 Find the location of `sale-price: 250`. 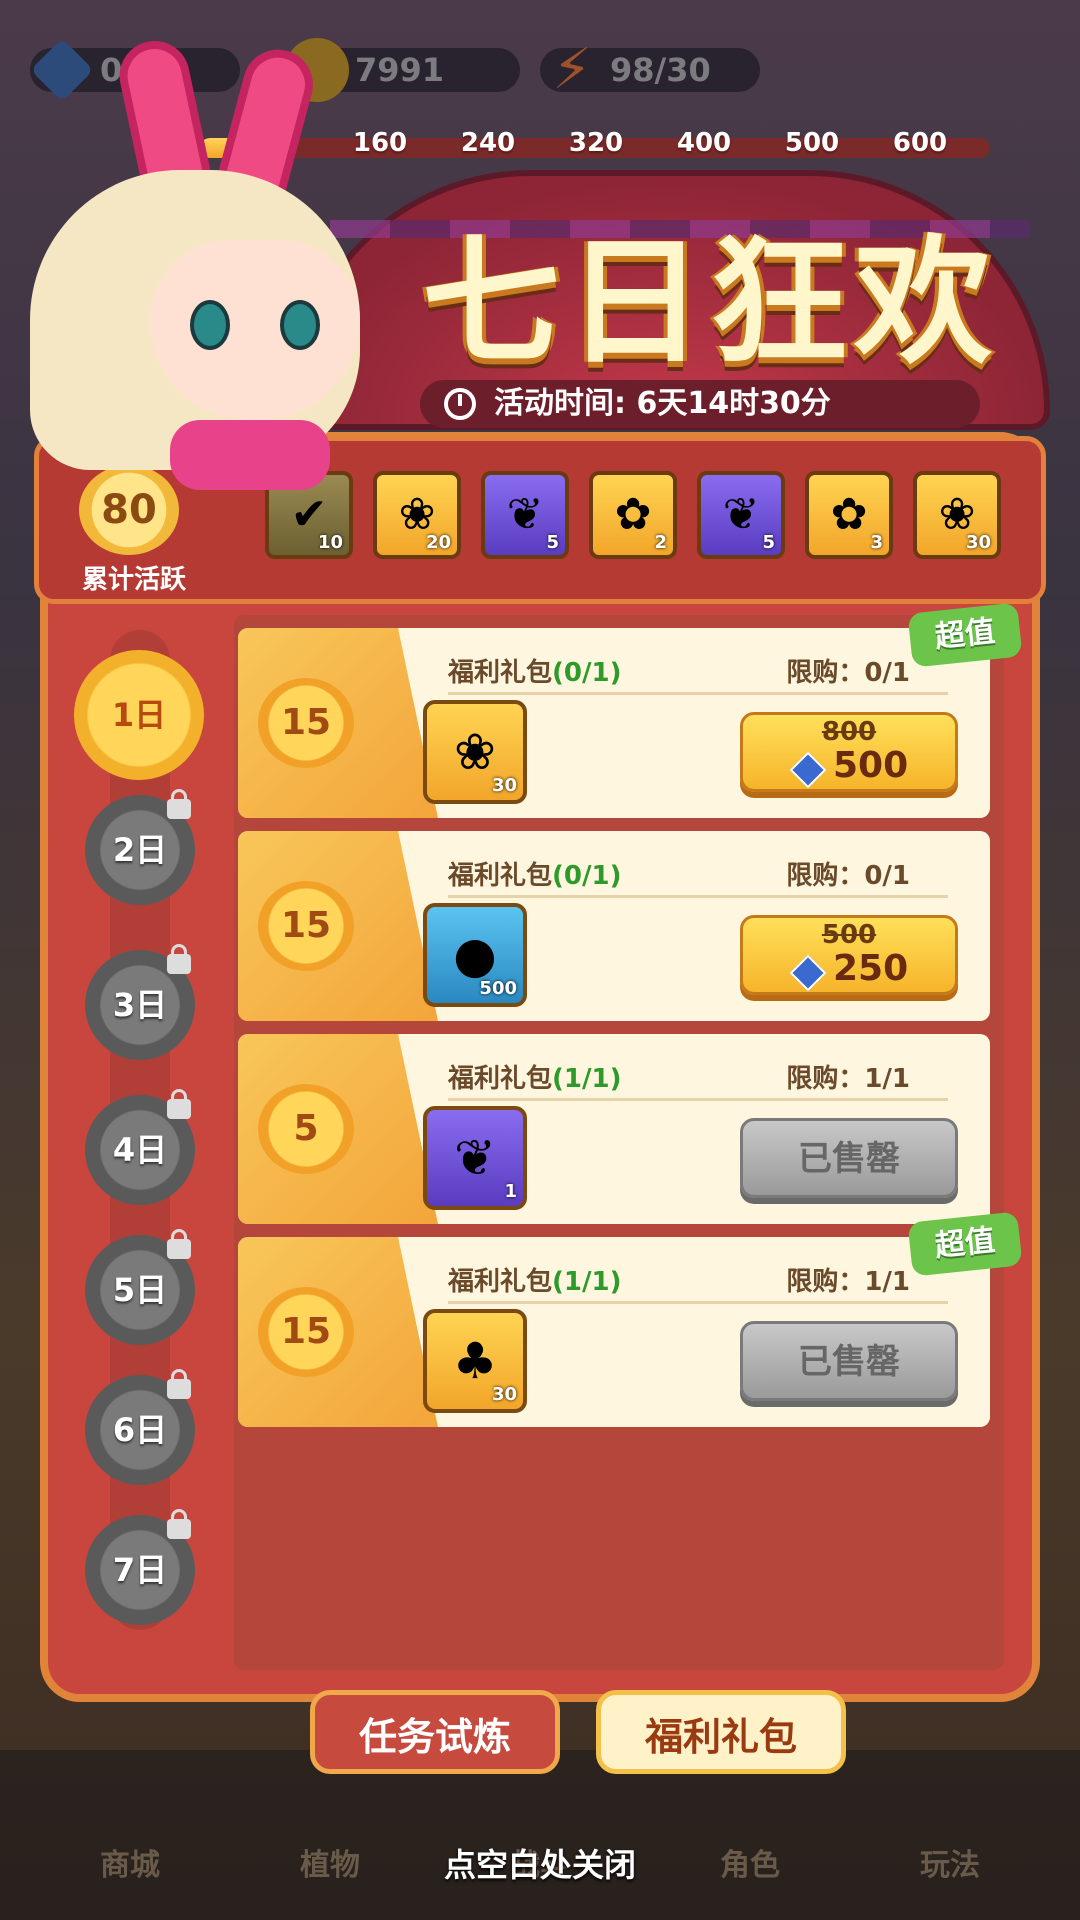

sale-price: 250 is located at coordinates (871, 968).